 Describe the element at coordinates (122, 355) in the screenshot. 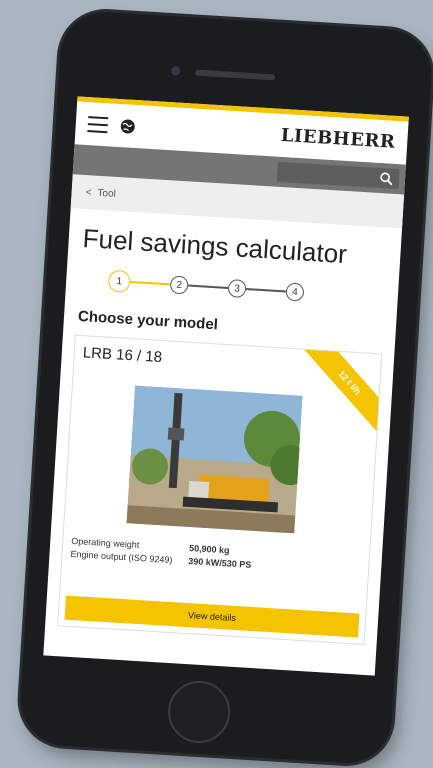

I see `model-name: LRB 16 / 18` at that location.